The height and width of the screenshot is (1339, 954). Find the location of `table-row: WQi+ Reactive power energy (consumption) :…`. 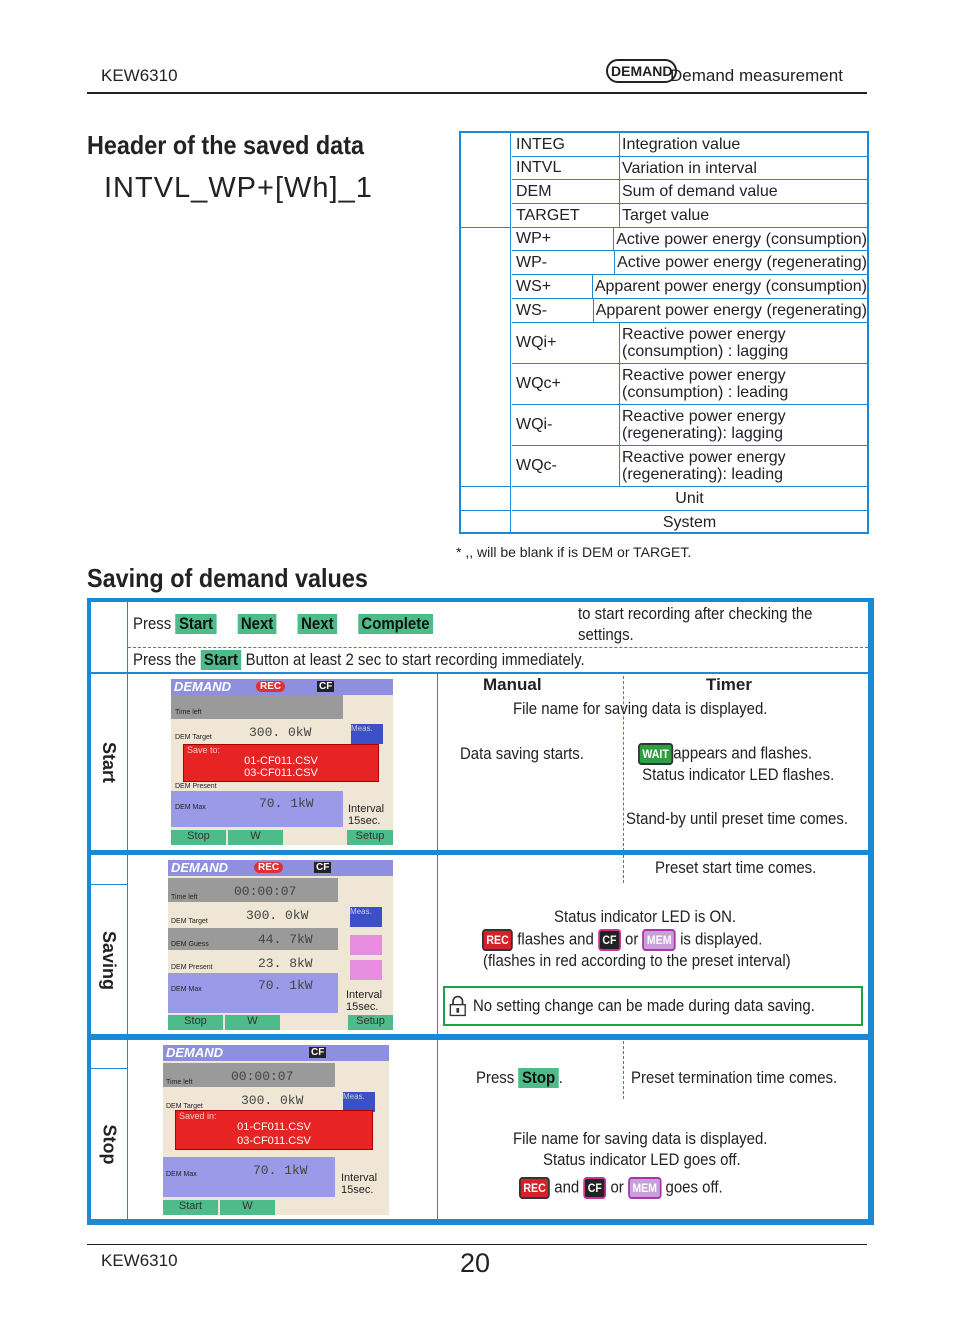

table-row: WQi+ Reactive power energy (consumption) :… is located at coordinates (689, 342).